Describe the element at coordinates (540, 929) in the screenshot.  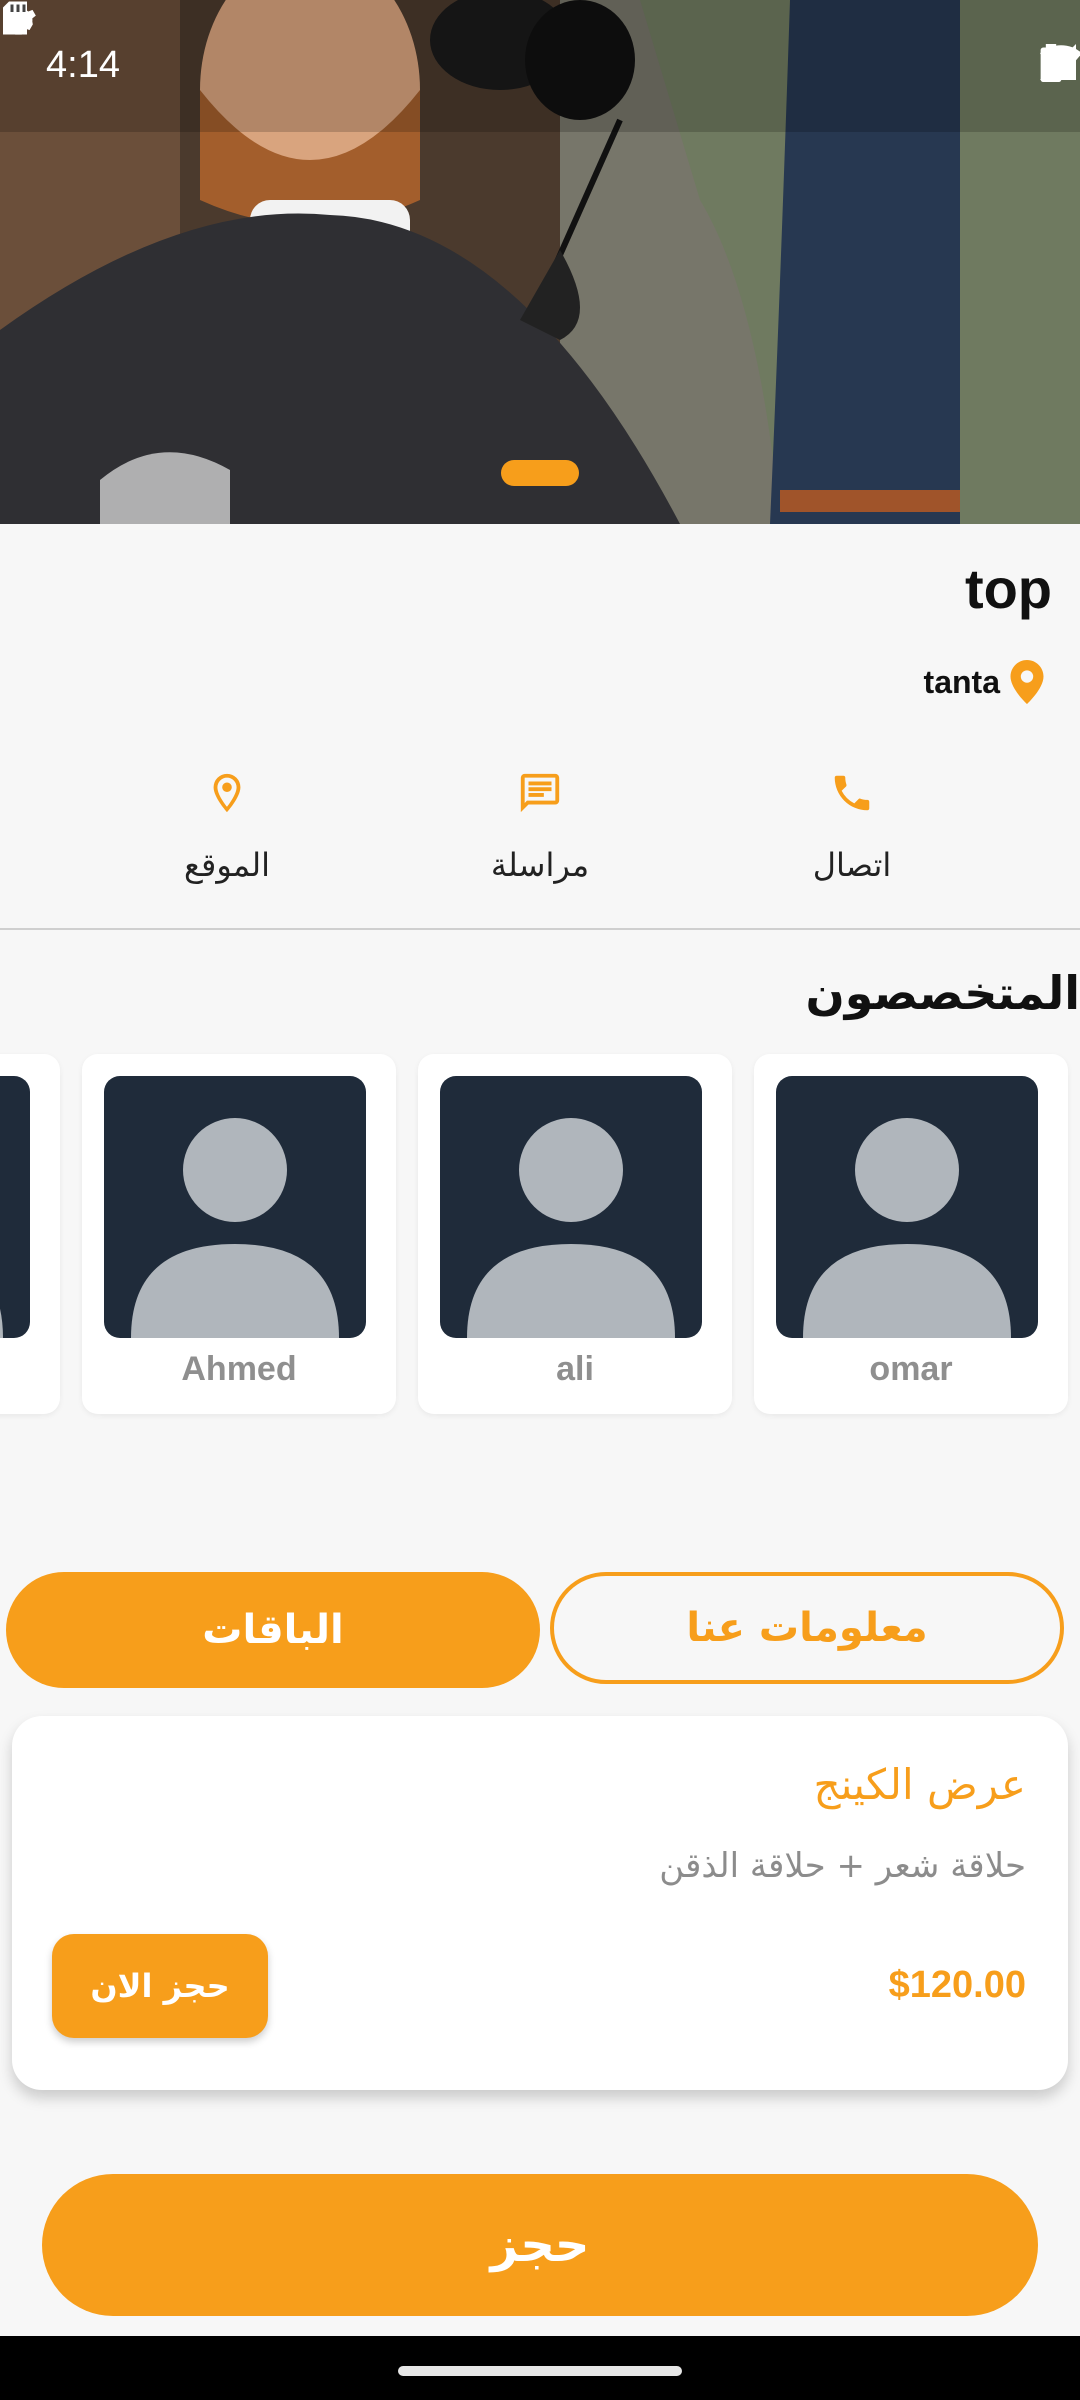
I see `divider` at that location.